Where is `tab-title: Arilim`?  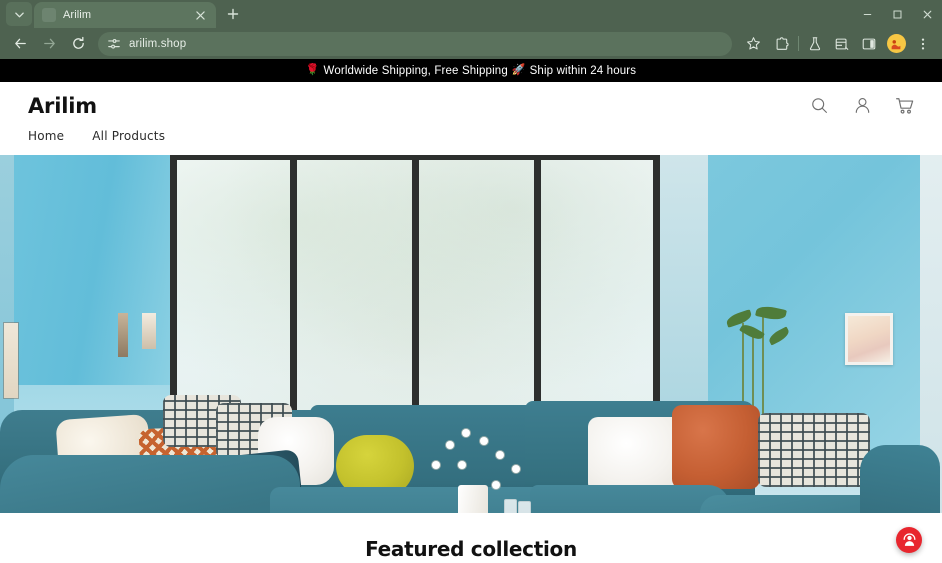 tab-title: Arilim is located at coordinates (77, 15).